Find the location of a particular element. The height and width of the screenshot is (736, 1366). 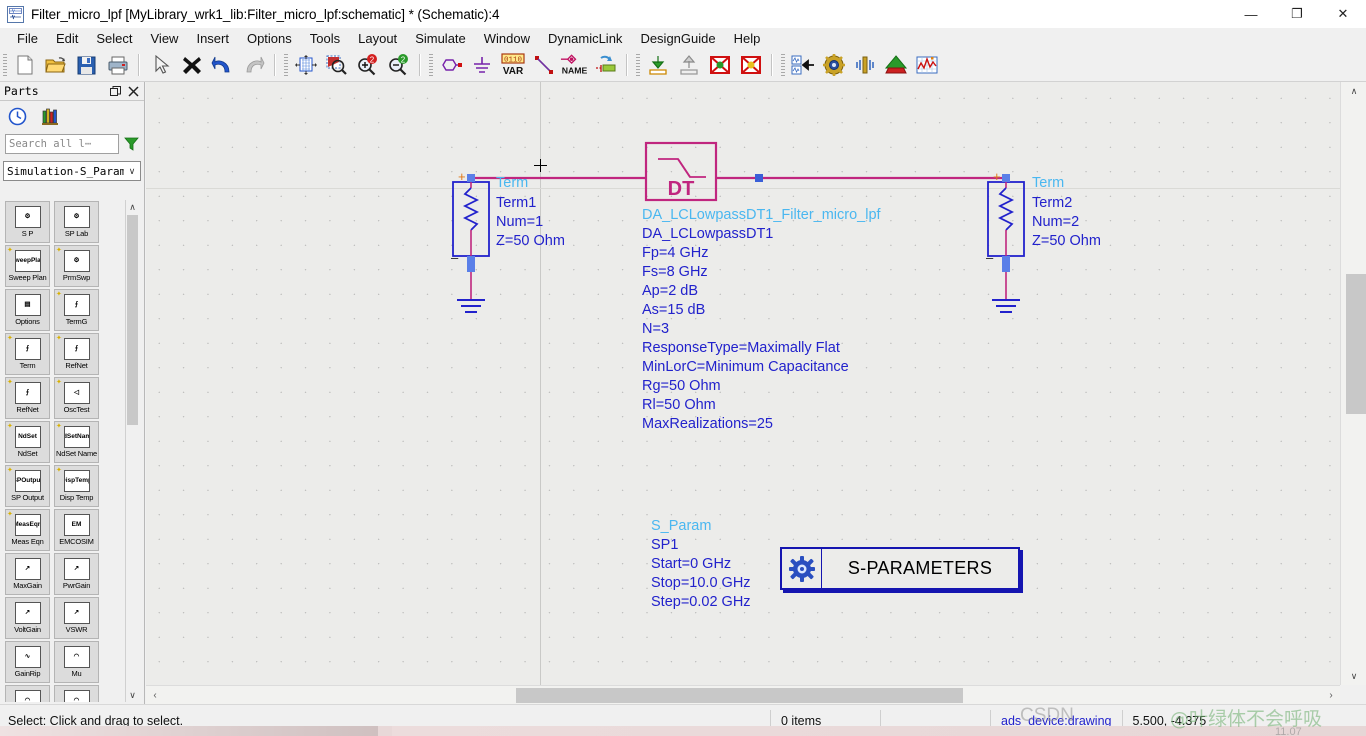

menu-options: Options is located at coordinates (269, 38).